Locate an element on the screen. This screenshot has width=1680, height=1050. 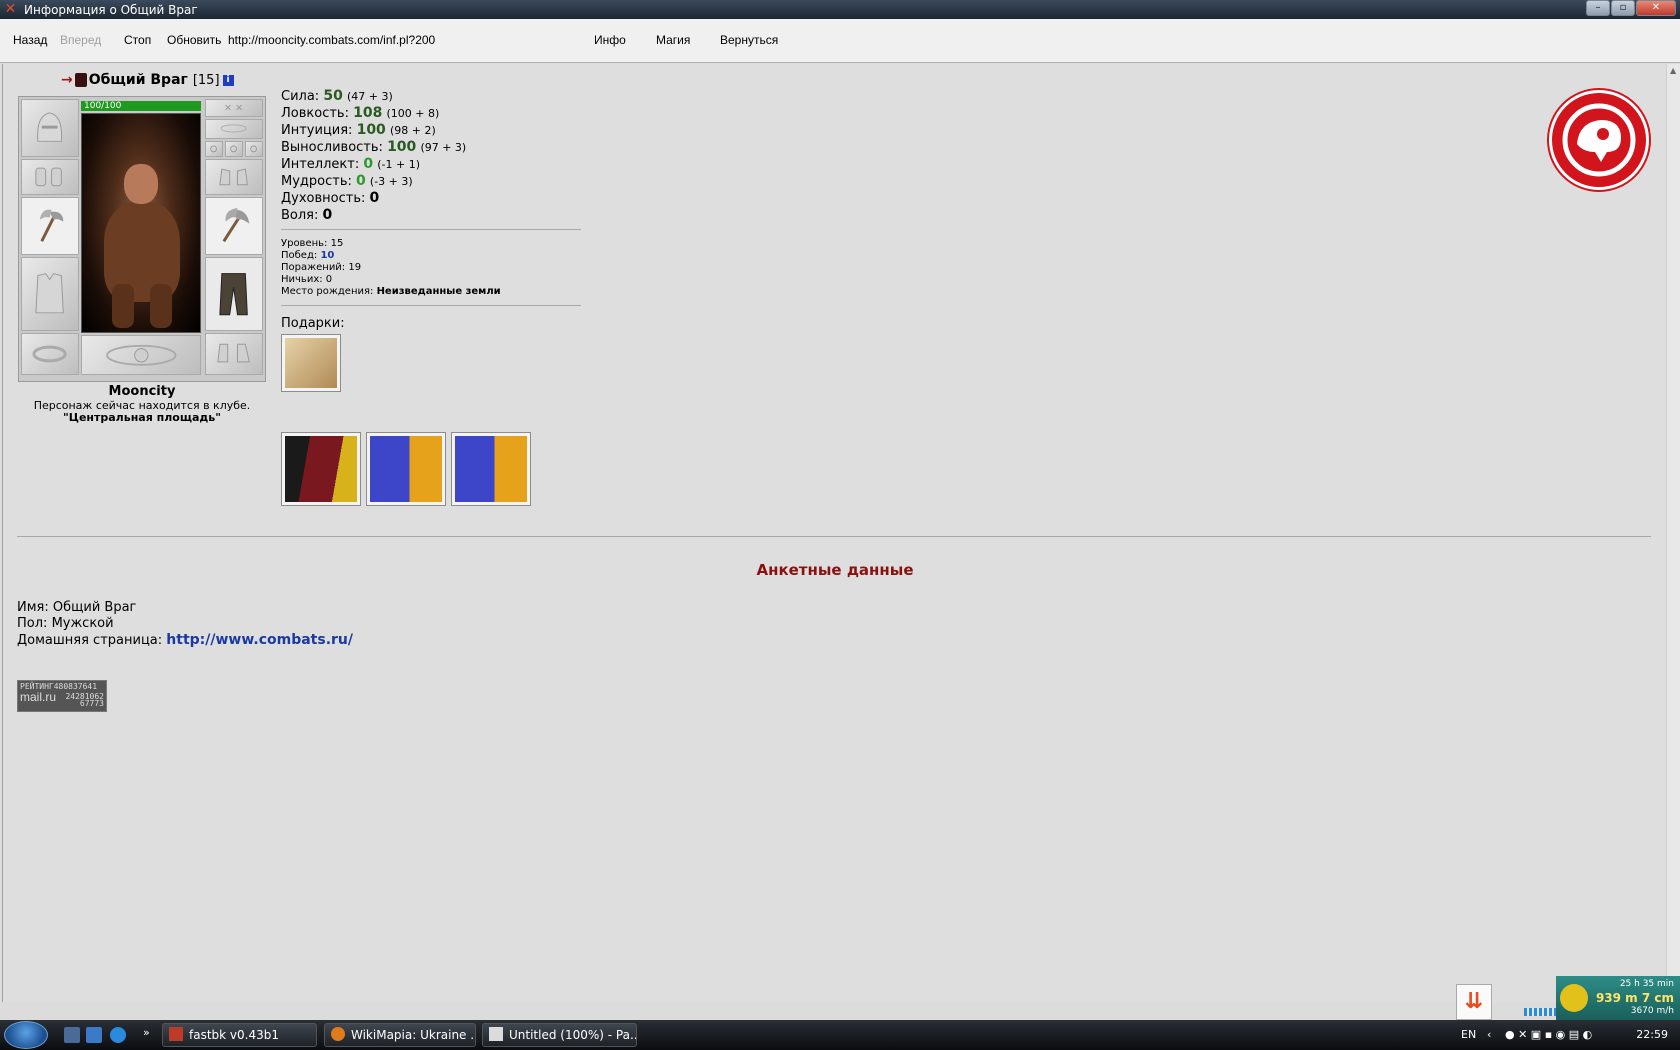
gloves-icon is located at coordinates (234, 177).